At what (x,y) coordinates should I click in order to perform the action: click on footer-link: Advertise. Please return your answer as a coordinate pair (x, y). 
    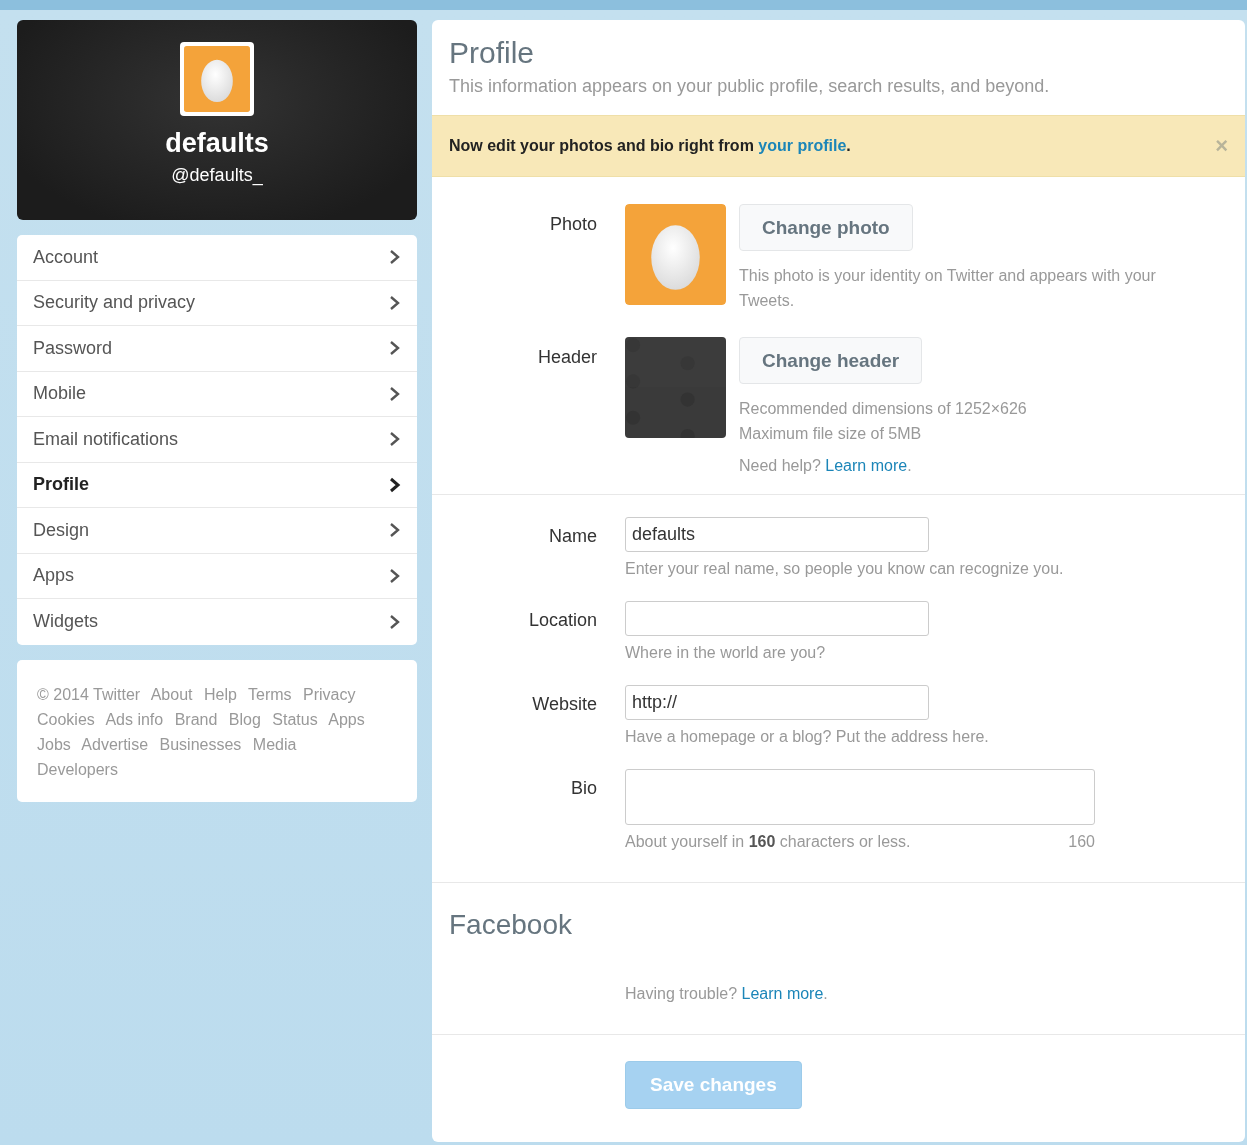
    Looking at the image, I should click on (115, 744).